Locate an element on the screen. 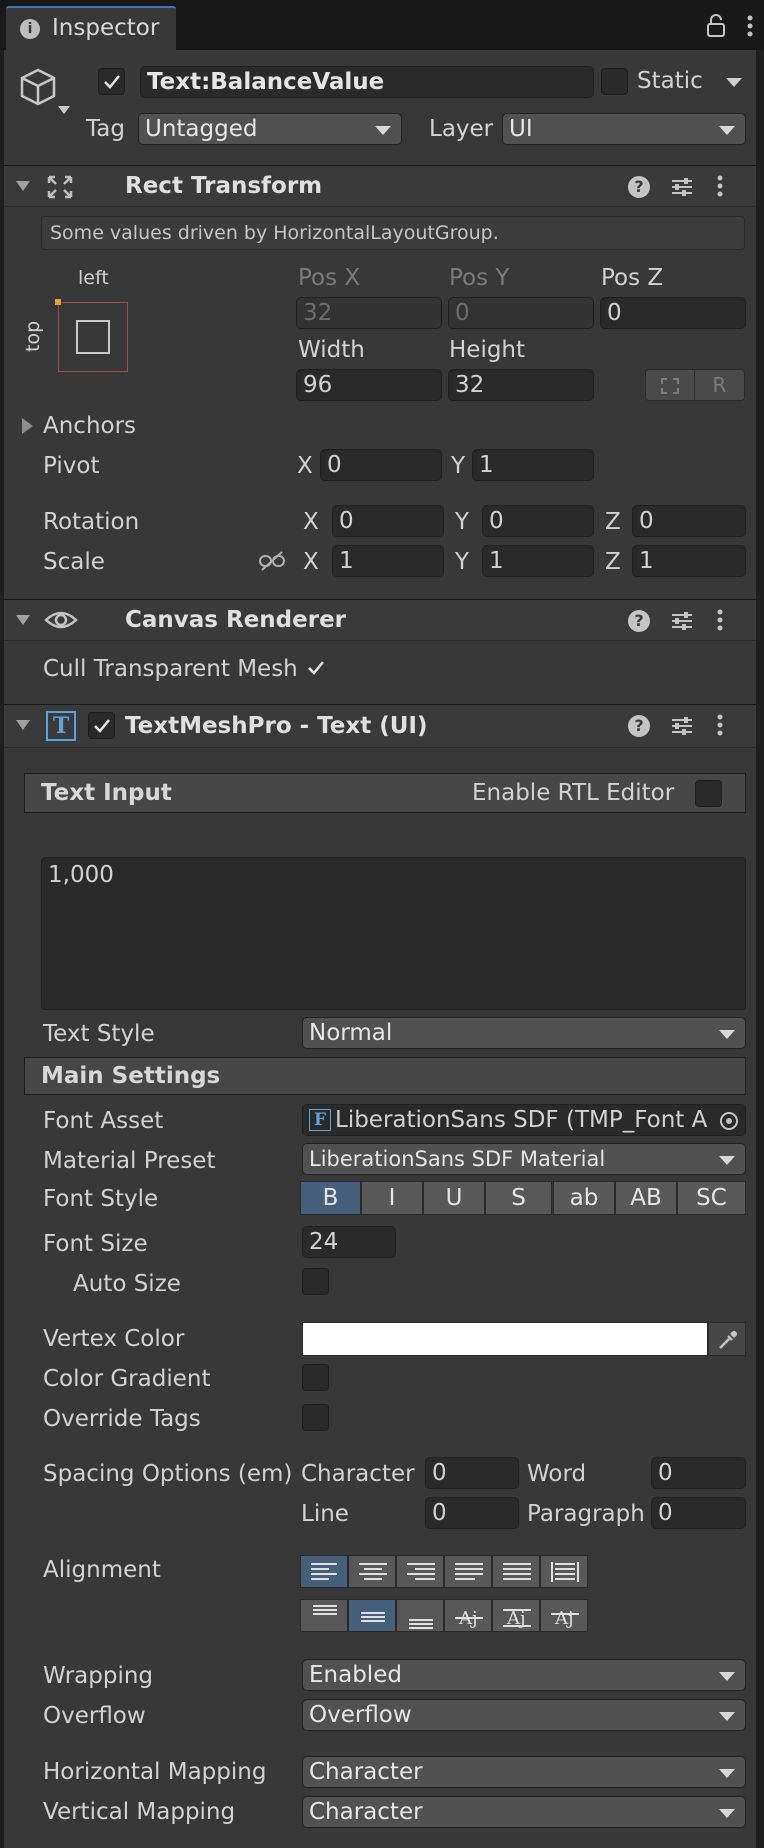 The width and height of the screenshot is (764, 1848). static-checkbox is located at coordinates (614, 81).